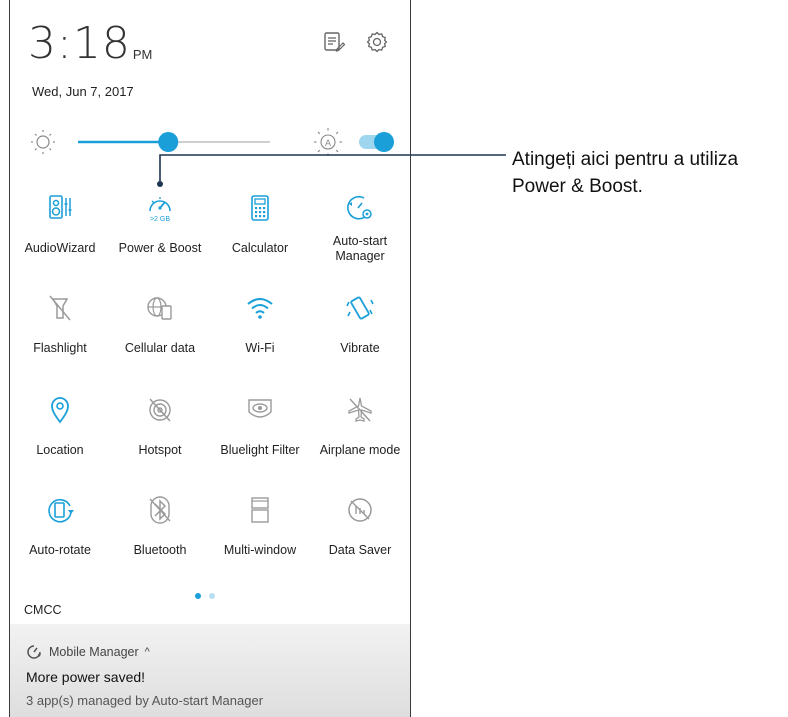 Image resolution: width=788 pixels, height=717 pixels. I want to click on clock: 3:18 PM, so click(90, 43).